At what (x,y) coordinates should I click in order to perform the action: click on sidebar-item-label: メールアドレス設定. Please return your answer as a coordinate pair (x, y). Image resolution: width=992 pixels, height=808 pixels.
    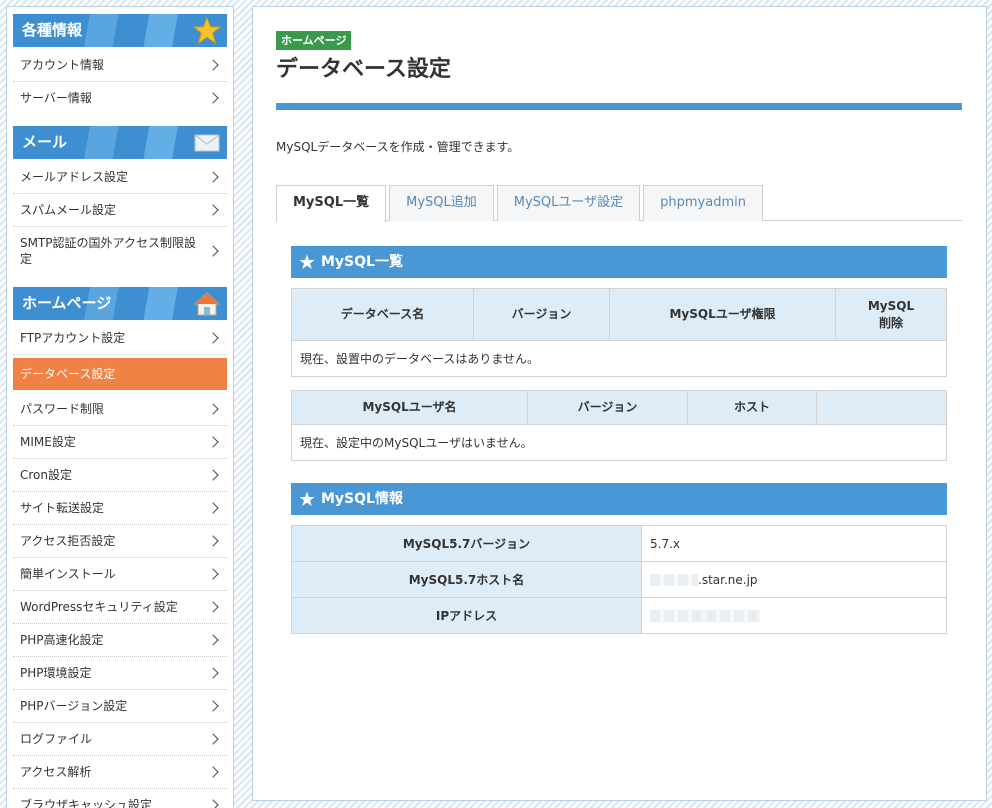
    Looking at the image, I should click on (74, 177).